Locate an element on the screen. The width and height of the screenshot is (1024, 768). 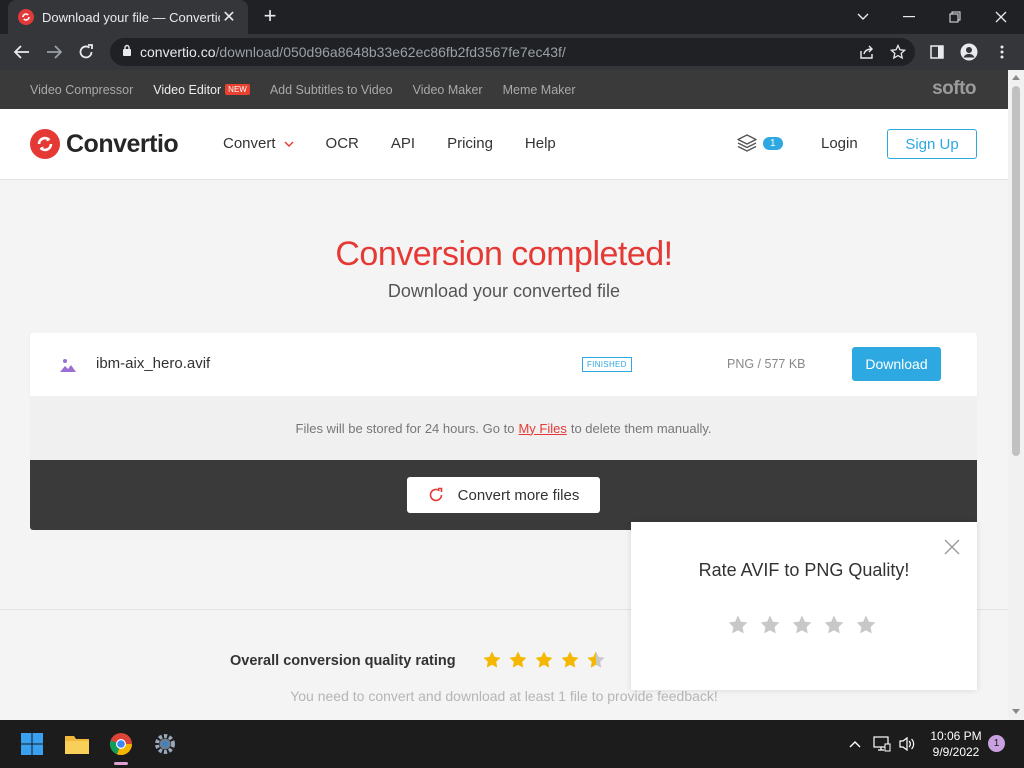
file-name: ibm-aix_hero.avif is located at coordinates (153, 363).